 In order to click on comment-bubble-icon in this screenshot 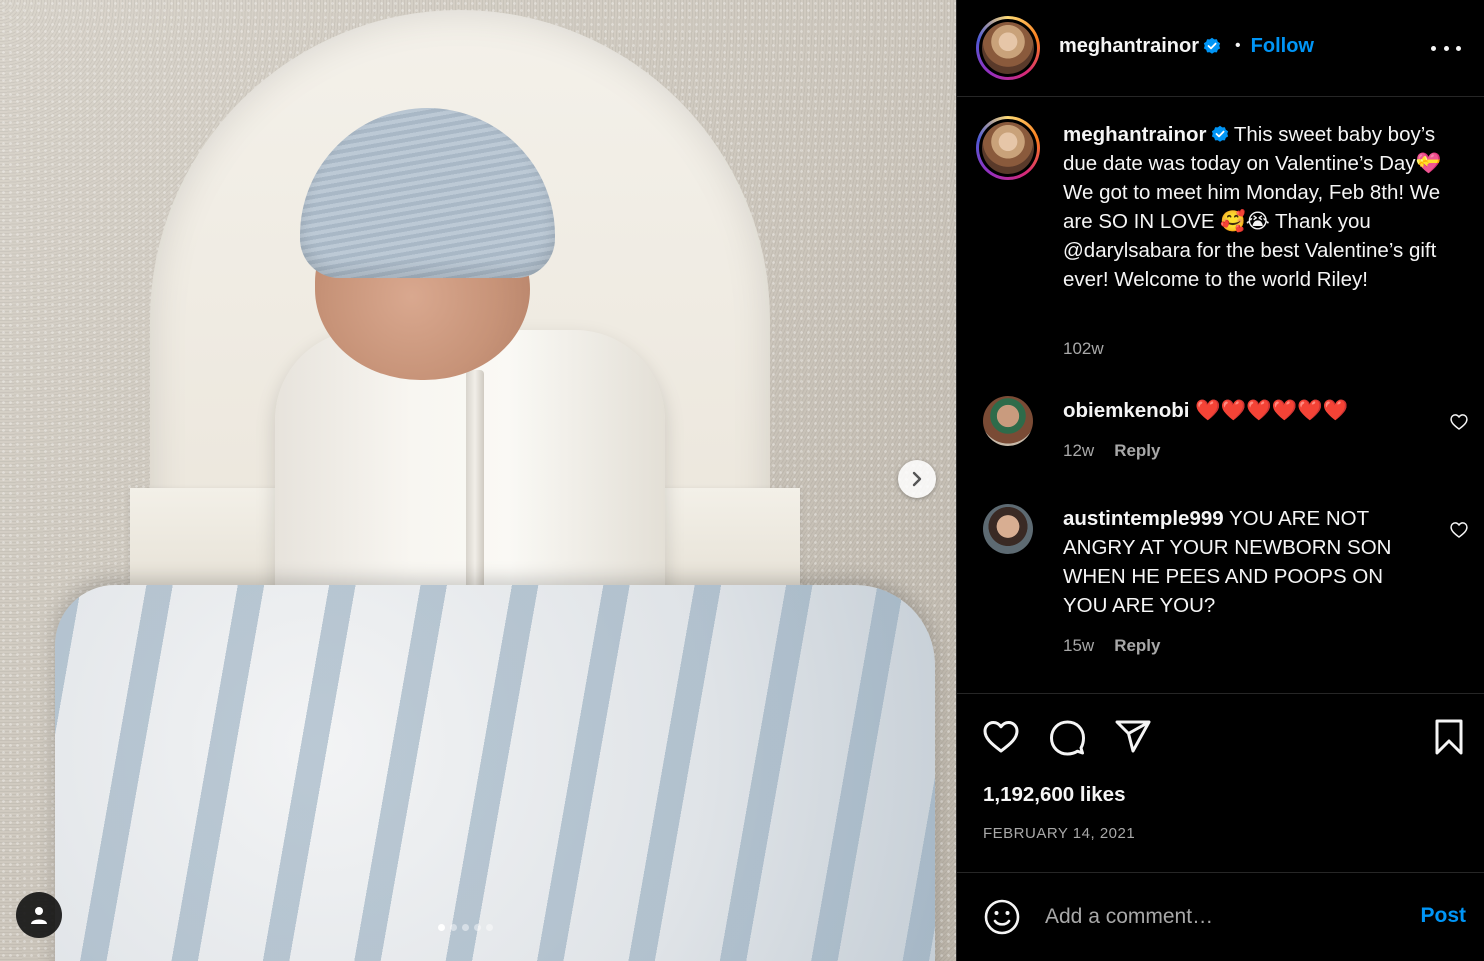, I will do `click(1067, 737)`.